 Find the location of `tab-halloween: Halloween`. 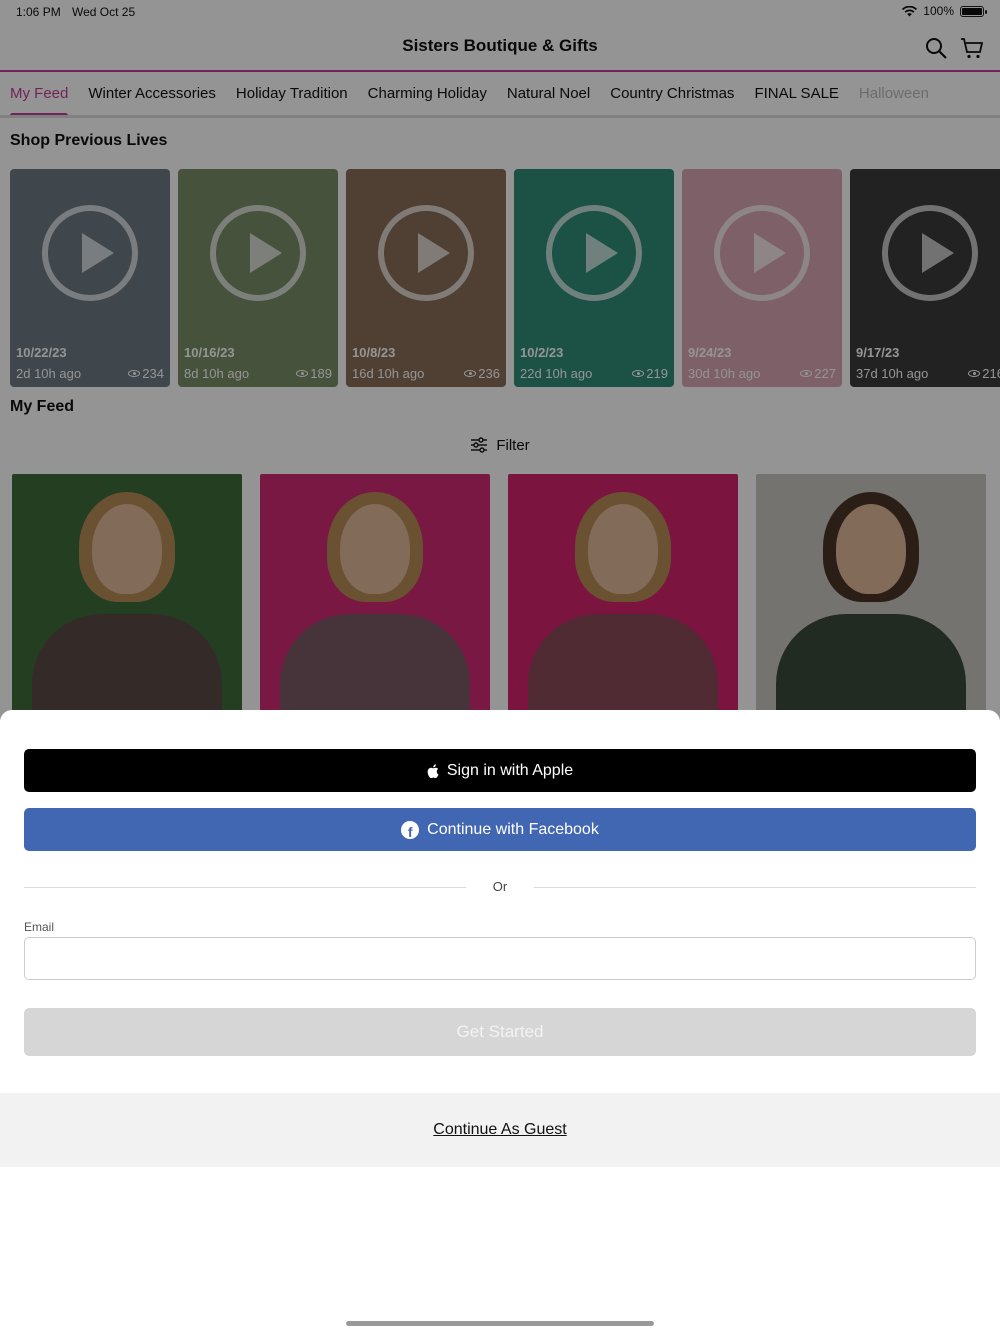

tab-halloween: Halloween is located at coordinates (894, 94).